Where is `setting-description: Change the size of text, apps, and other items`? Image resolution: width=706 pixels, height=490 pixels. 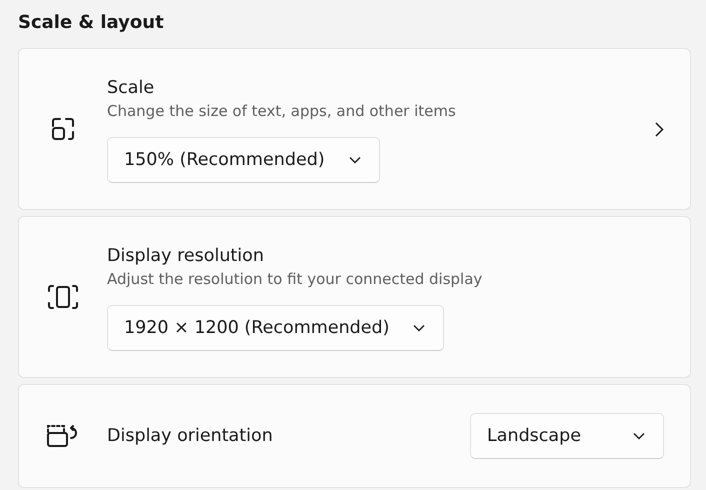 setting-description: Change the size of text, apps, and other items is located at coordinates (281, 111).